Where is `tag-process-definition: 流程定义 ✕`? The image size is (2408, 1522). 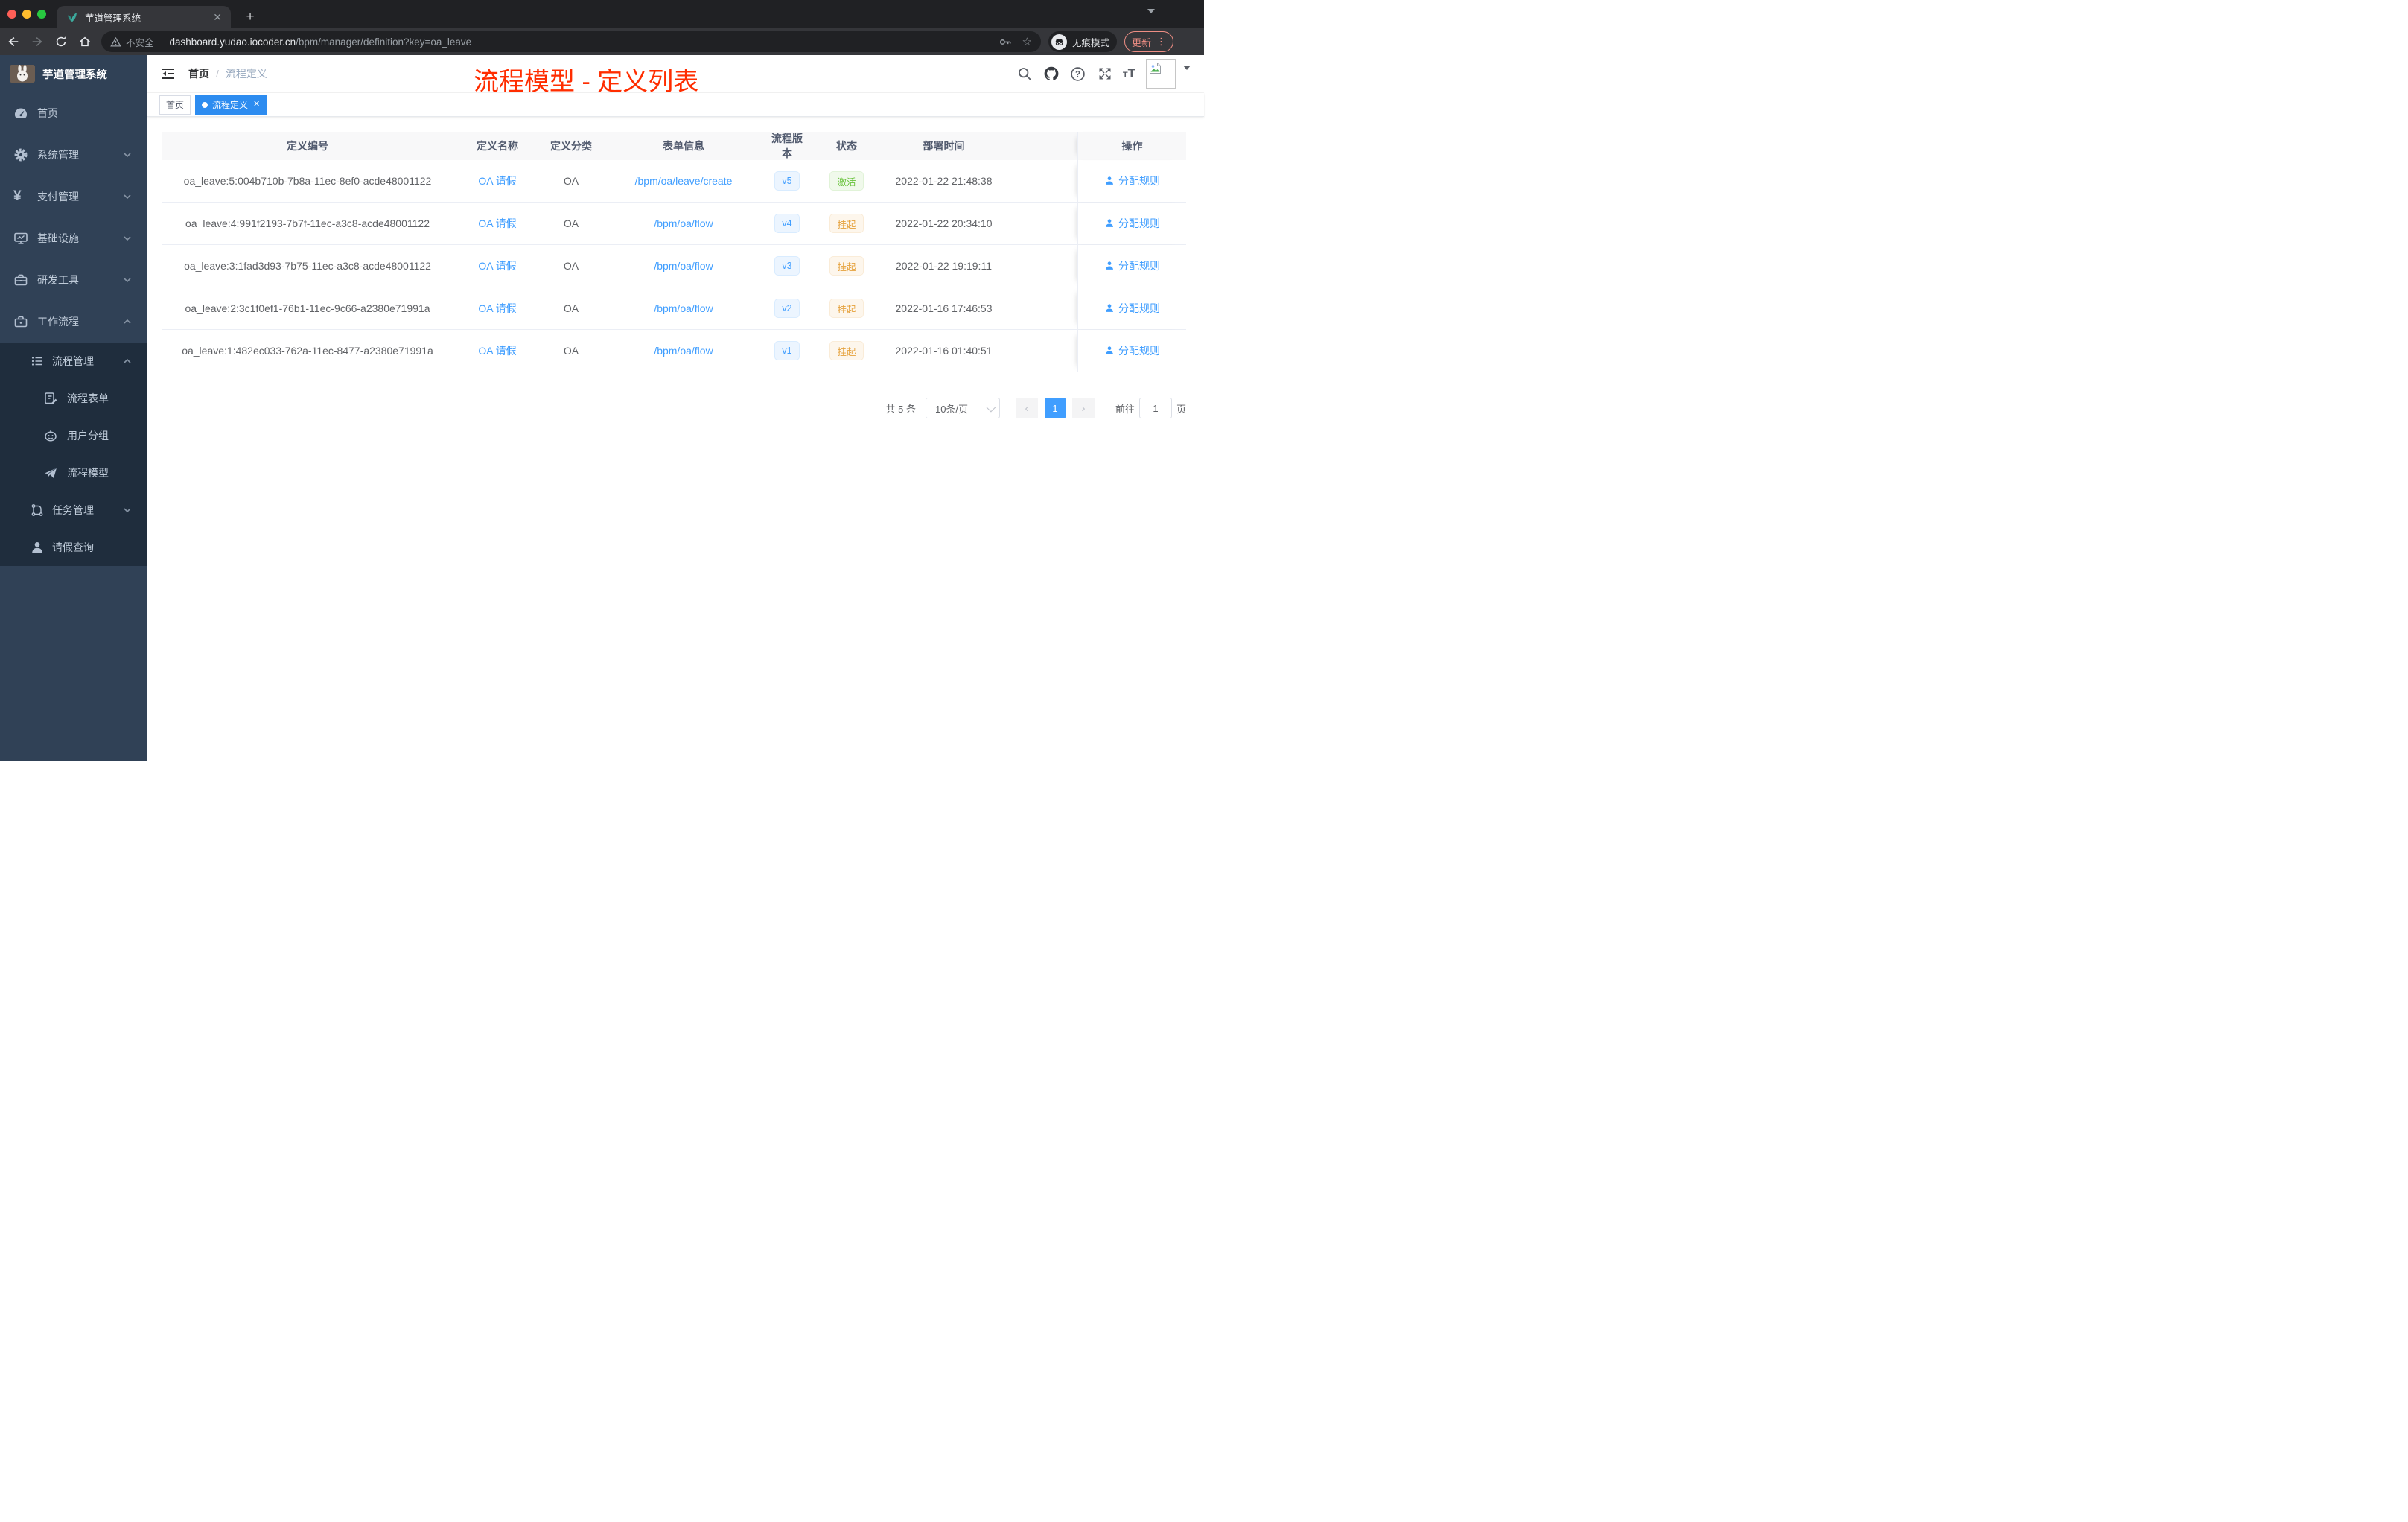
tag-process-definition: 流程定义 ✕ is located at coordinates (231, 105).